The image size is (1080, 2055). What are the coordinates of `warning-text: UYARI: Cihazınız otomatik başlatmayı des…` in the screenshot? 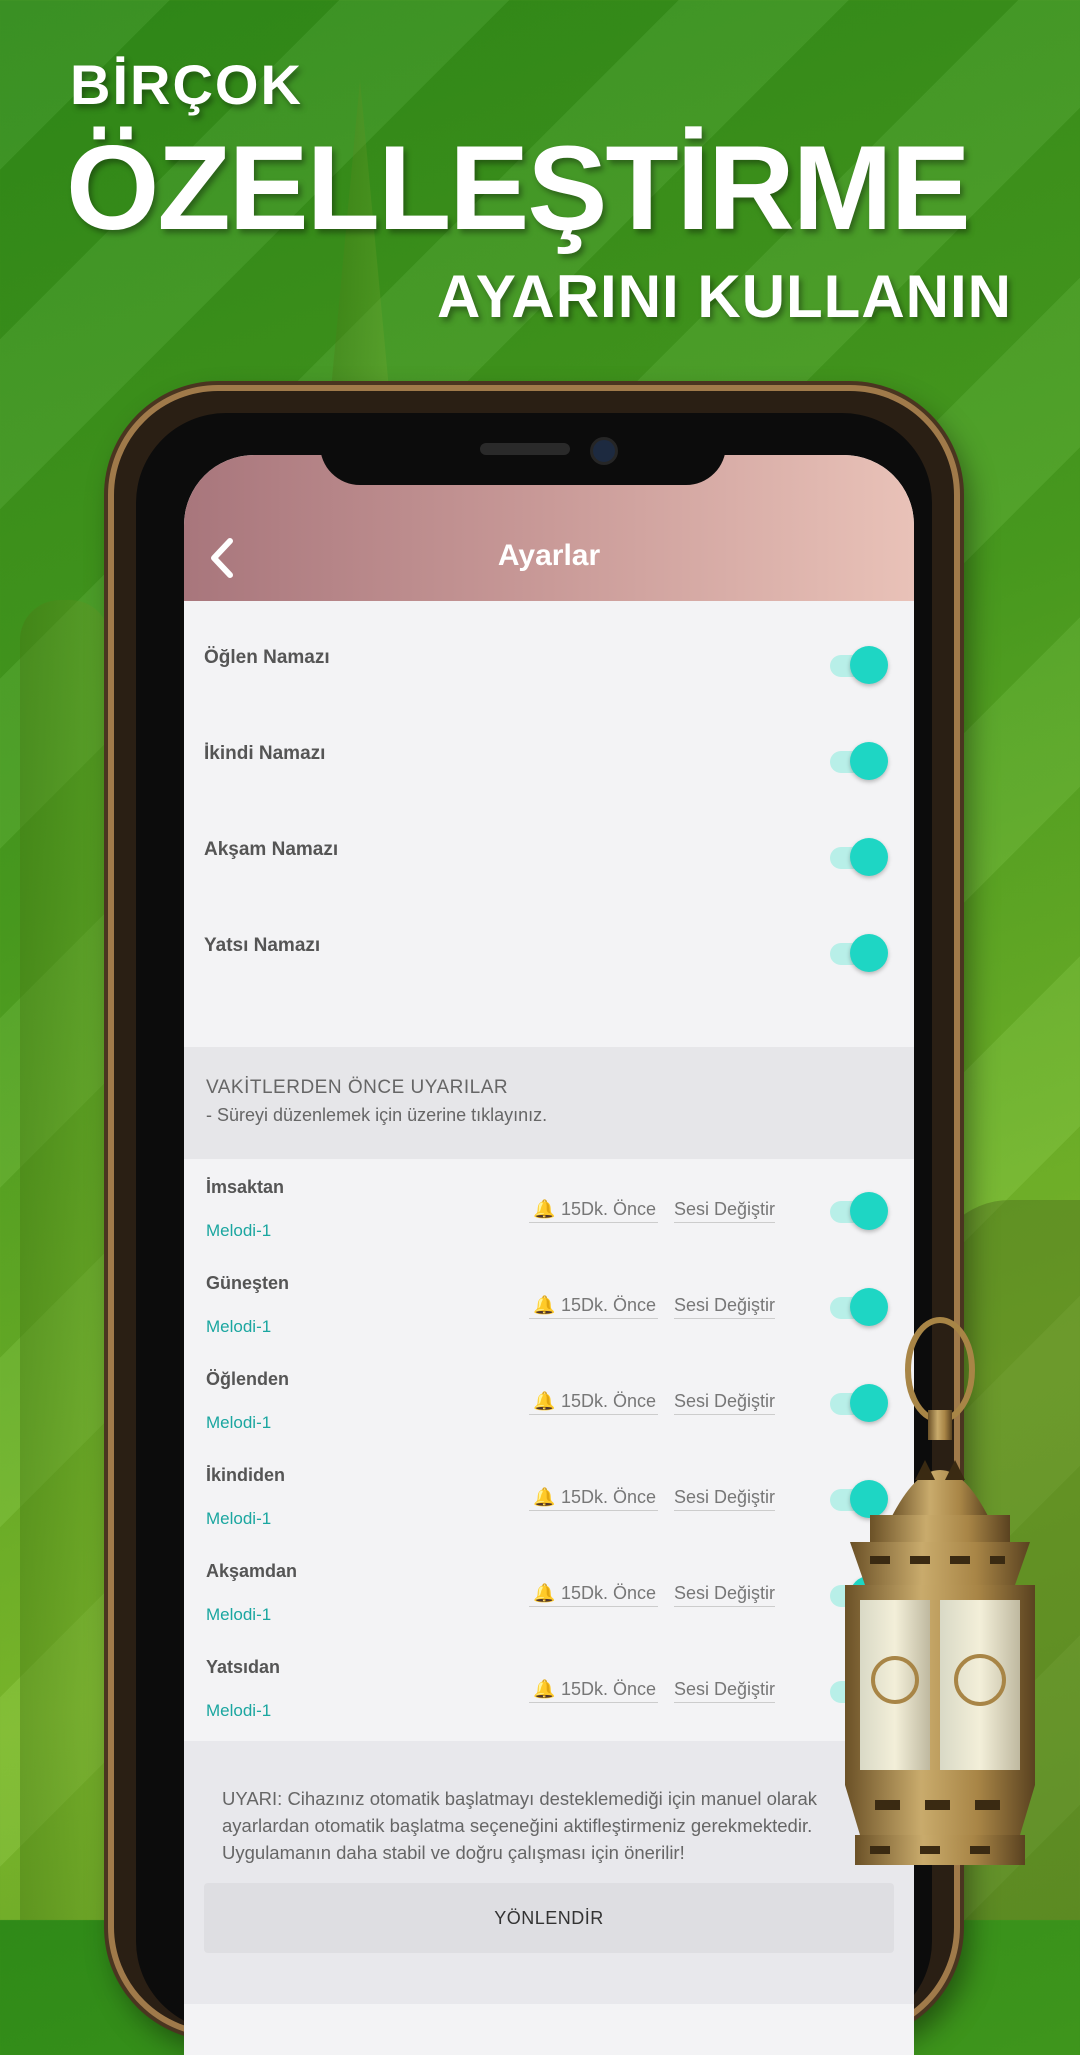 It's located at (519, 1825).